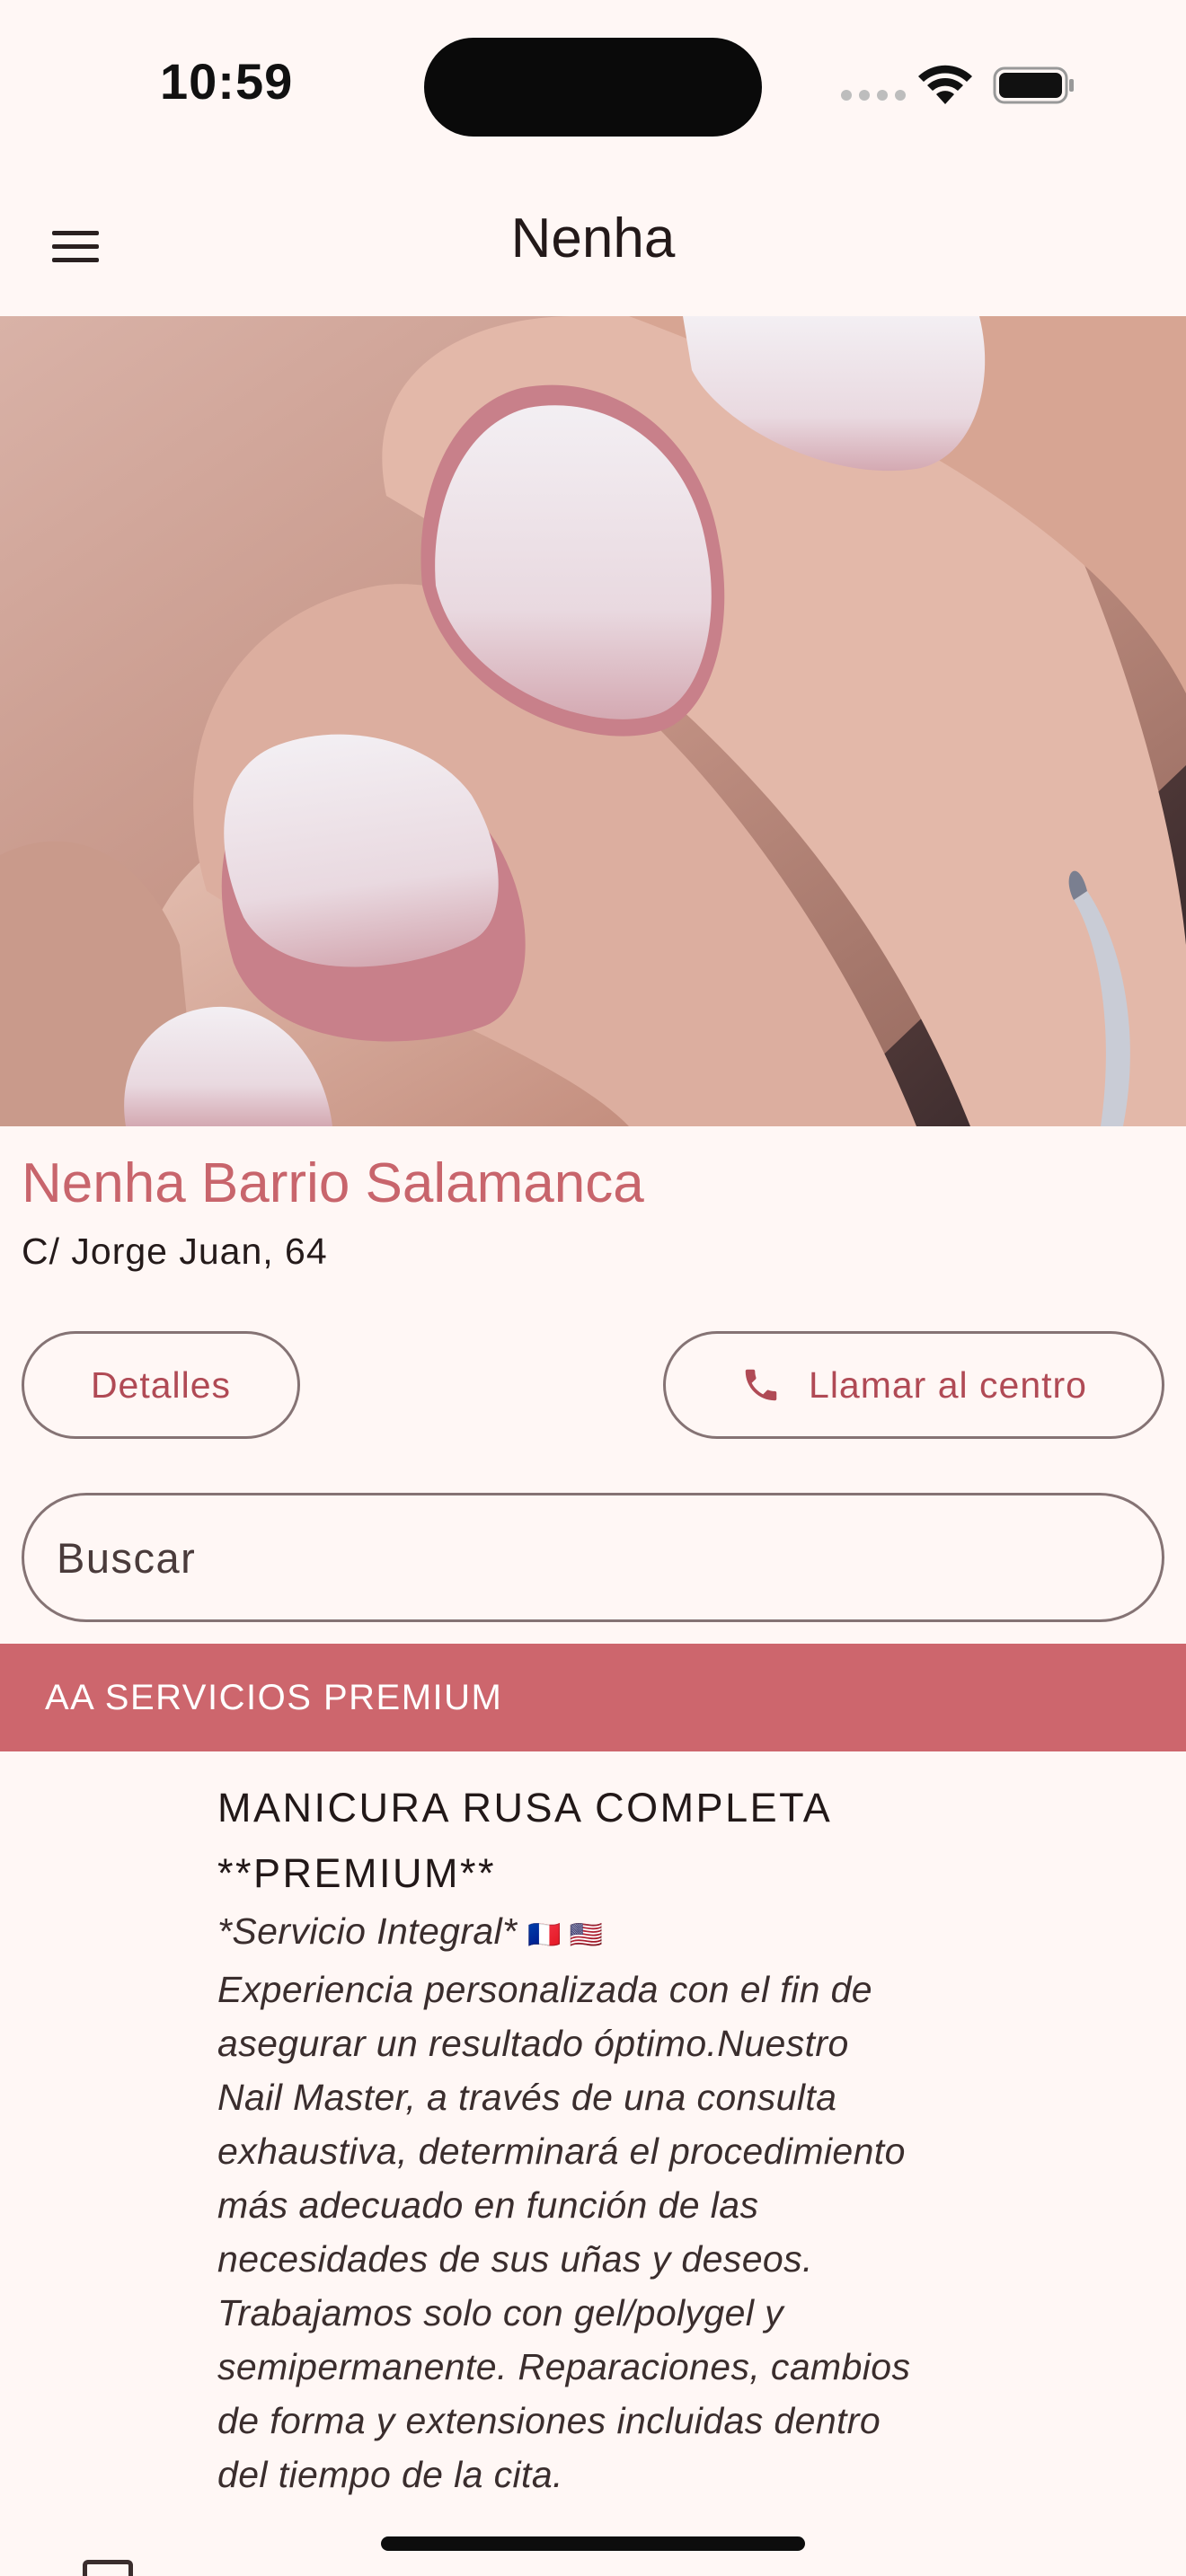  What do you see at coordinates (274, 1697) in the screenshot?
I see `category-title: AA SERVICIOS PREMIUM` at bounding box center [274, 1697].